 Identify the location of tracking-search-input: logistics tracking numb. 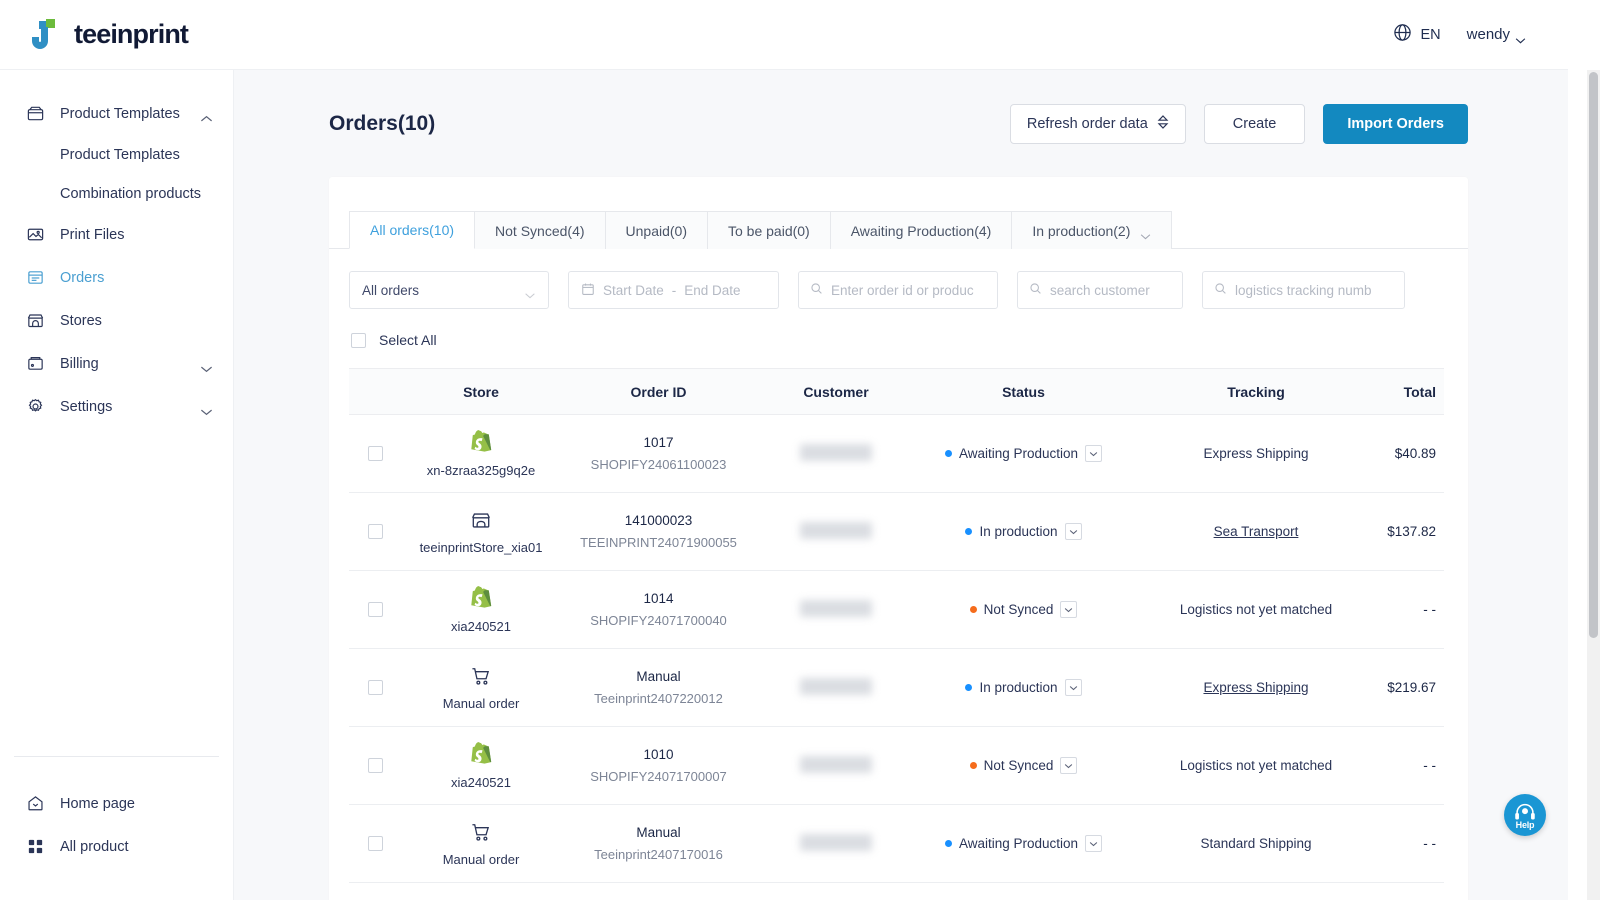
(1303, 290).